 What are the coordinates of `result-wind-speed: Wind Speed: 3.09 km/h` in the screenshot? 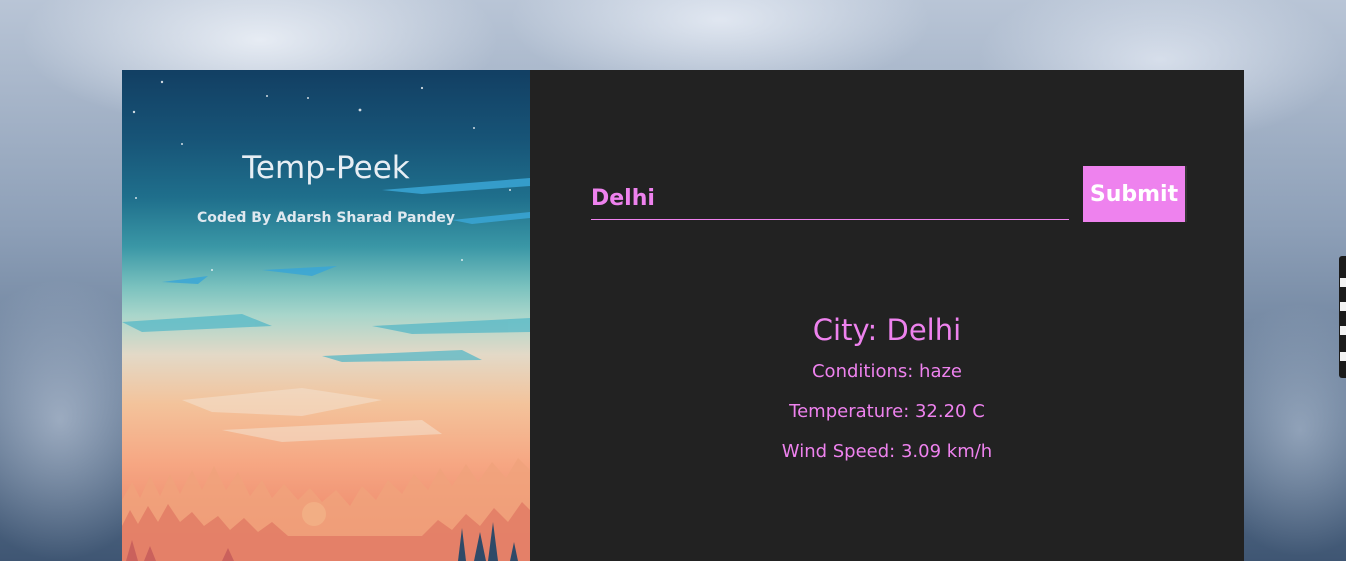 It's located at (887, 451).